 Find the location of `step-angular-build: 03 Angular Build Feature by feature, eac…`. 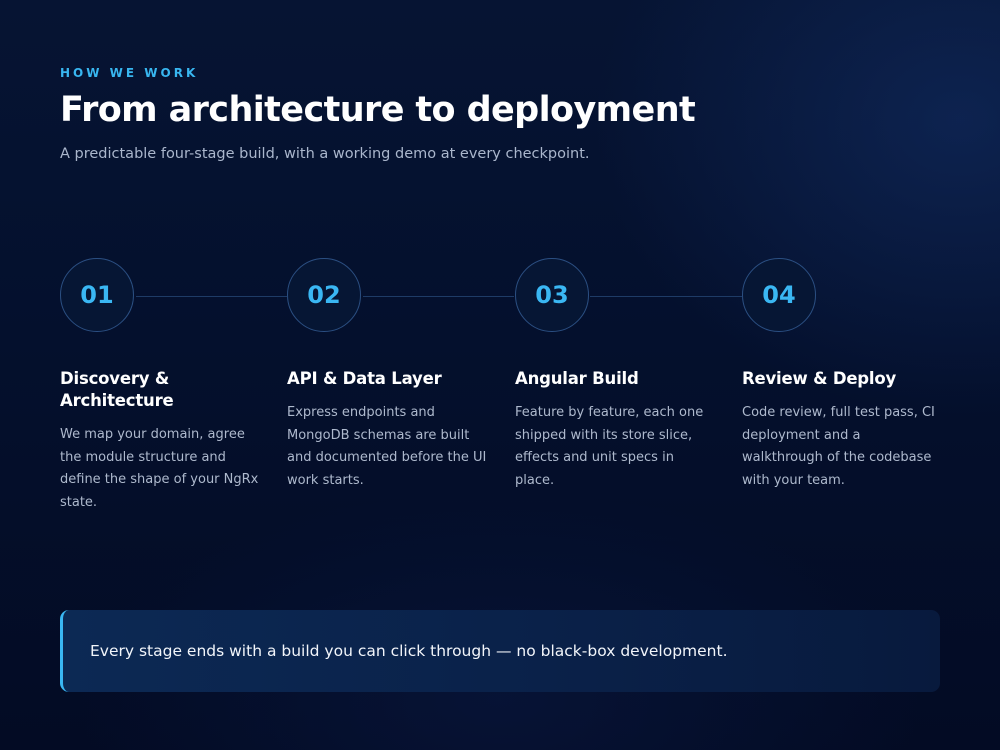

step-angular-build: 03 Angular Build Feature by feature, eac… is located at coordinates (615, 375).